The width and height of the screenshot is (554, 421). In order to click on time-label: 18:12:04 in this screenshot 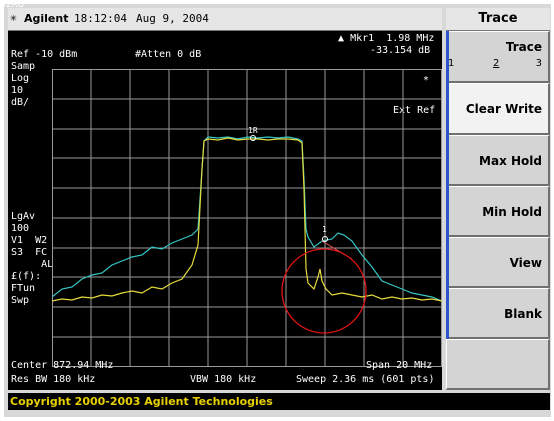, I will do `click(100, 18)`.